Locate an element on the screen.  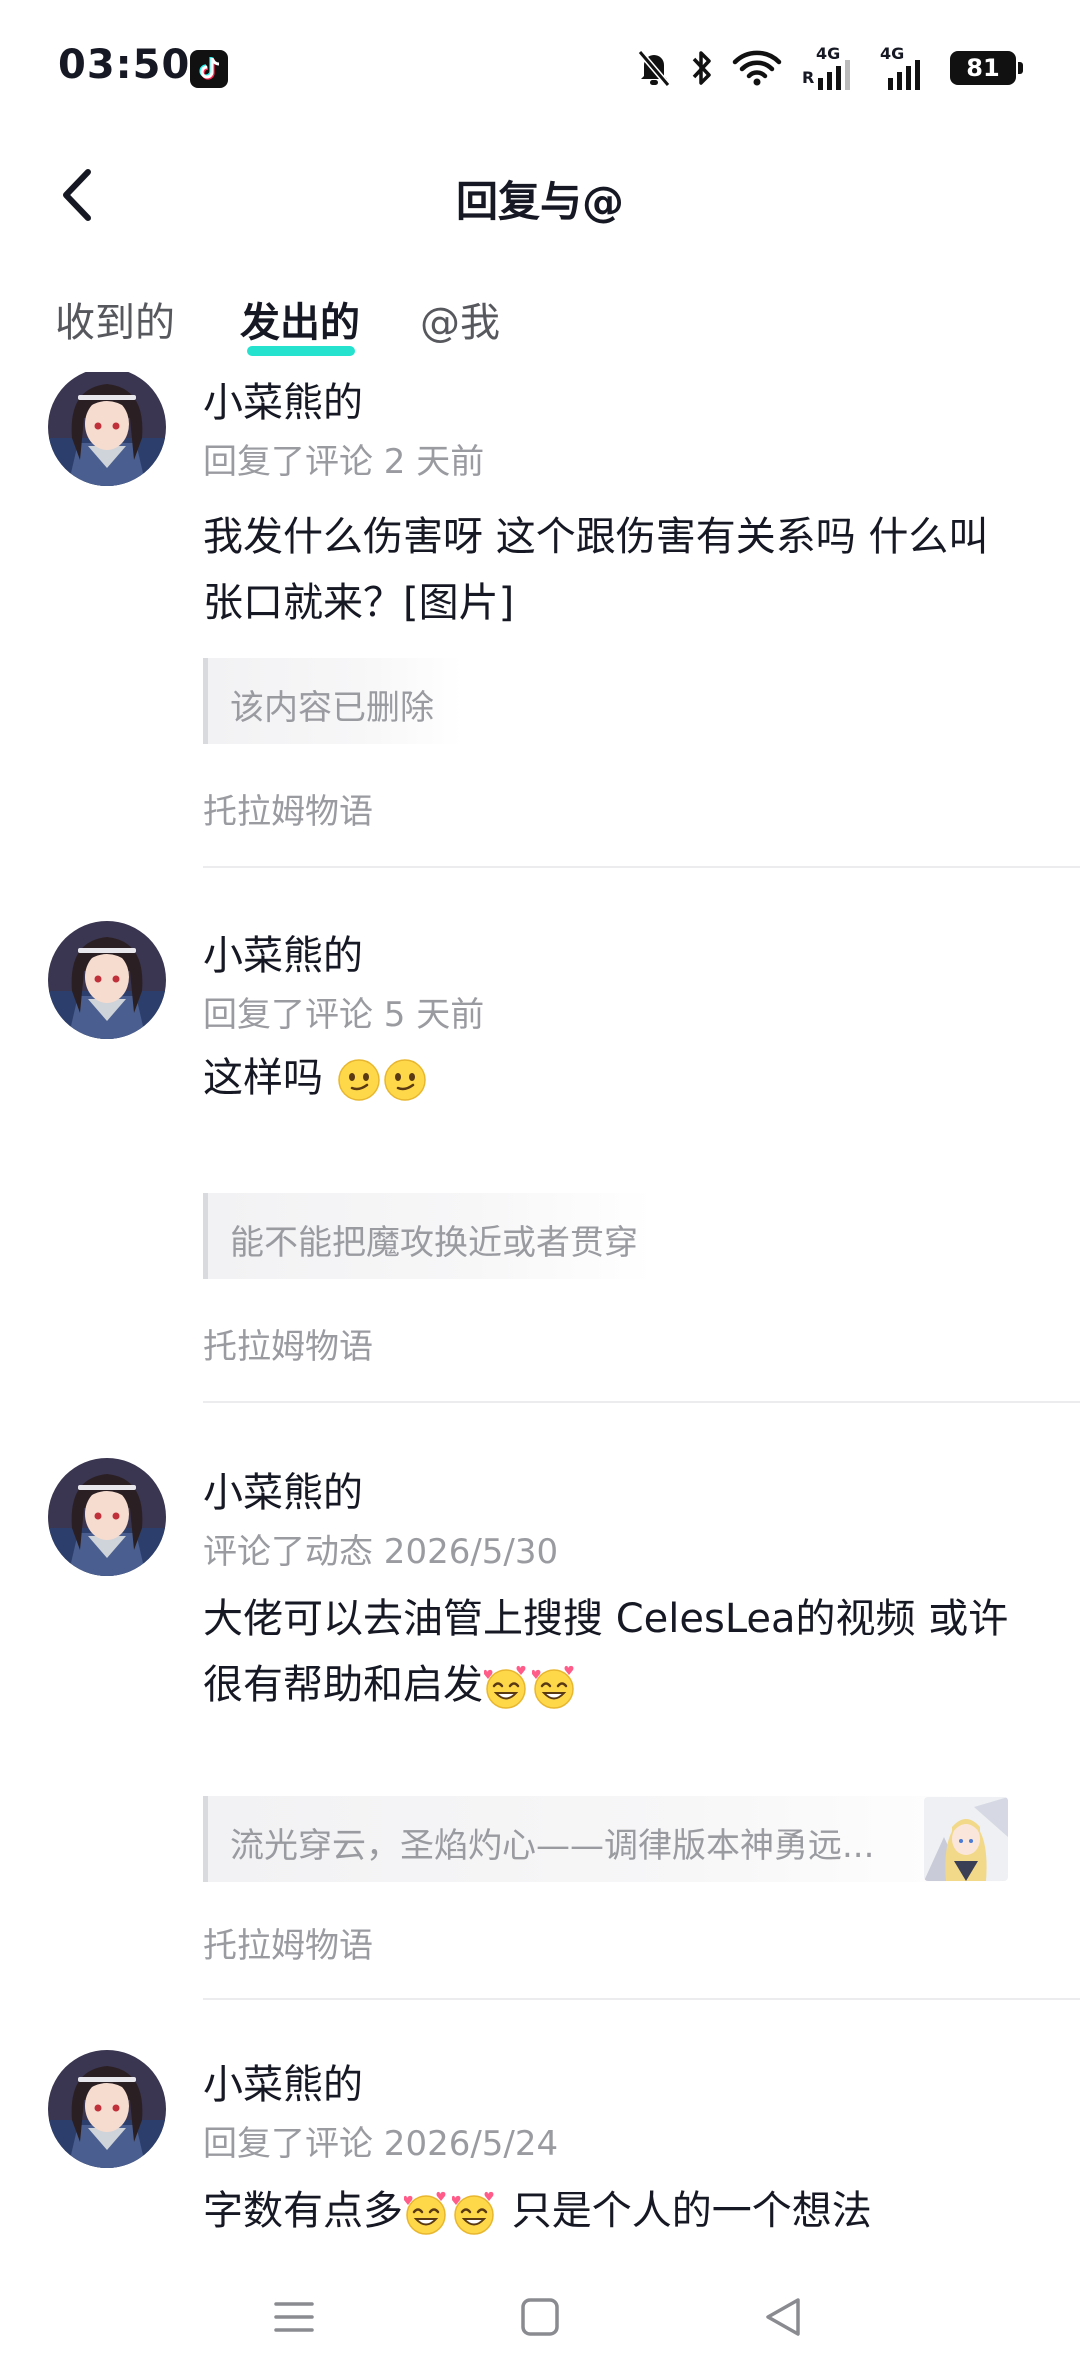
home-square-icon is located at coordinates (540, 2317).